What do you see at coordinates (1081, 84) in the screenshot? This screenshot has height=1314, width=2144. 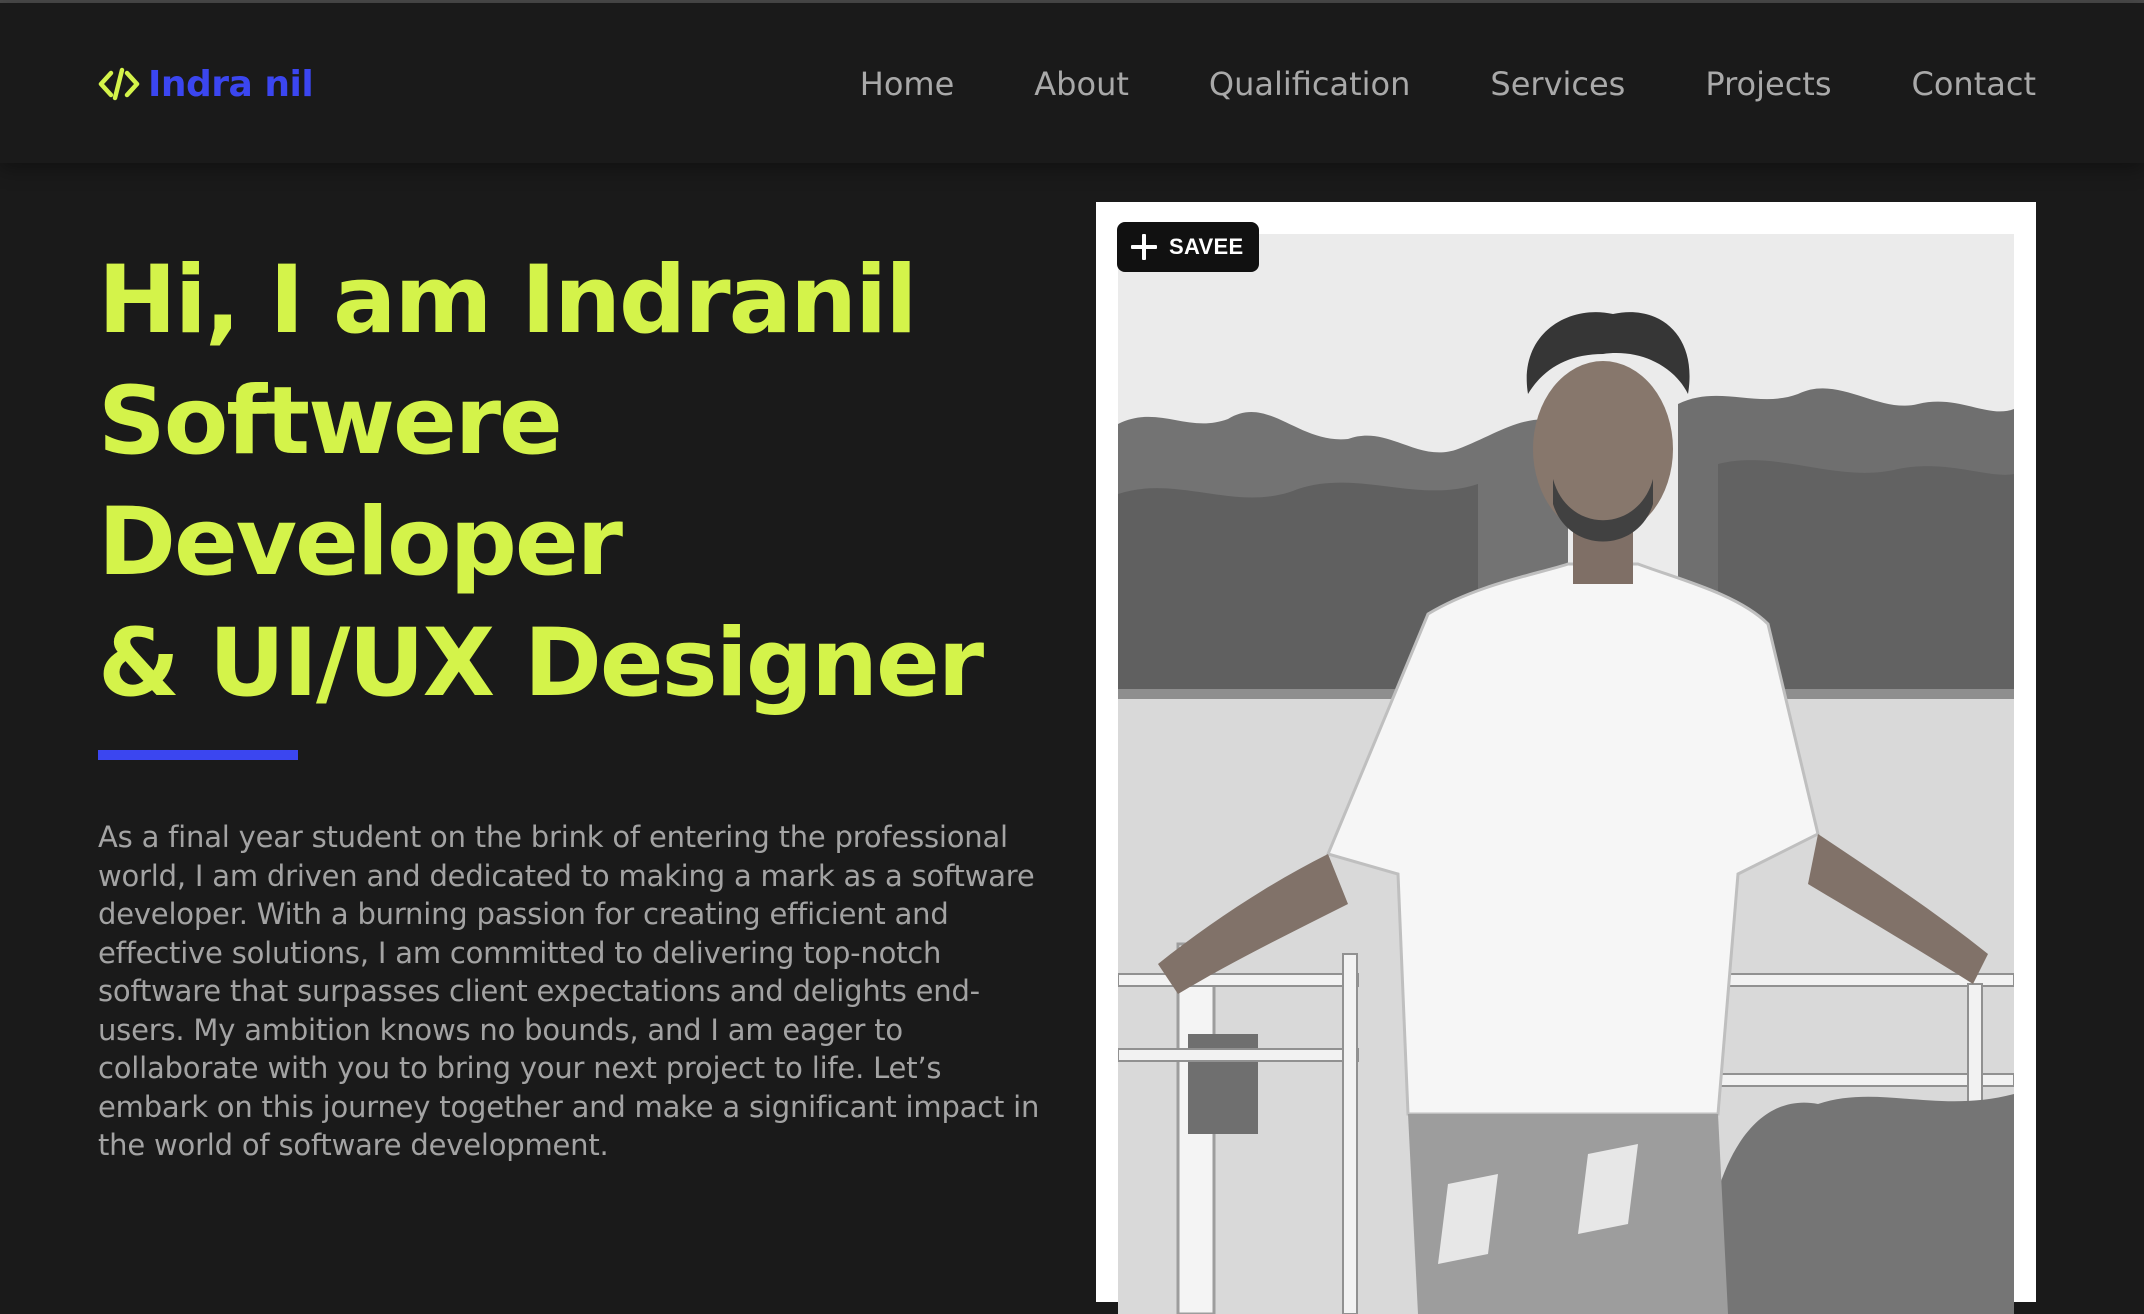 I see `nav-about: About` at bounding box center [1081, 84].